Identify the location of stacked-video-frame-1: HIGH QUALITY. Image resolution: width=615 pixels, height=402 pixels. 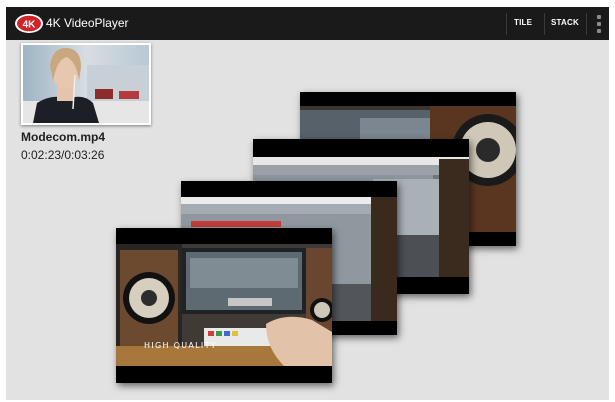
(224, 305).